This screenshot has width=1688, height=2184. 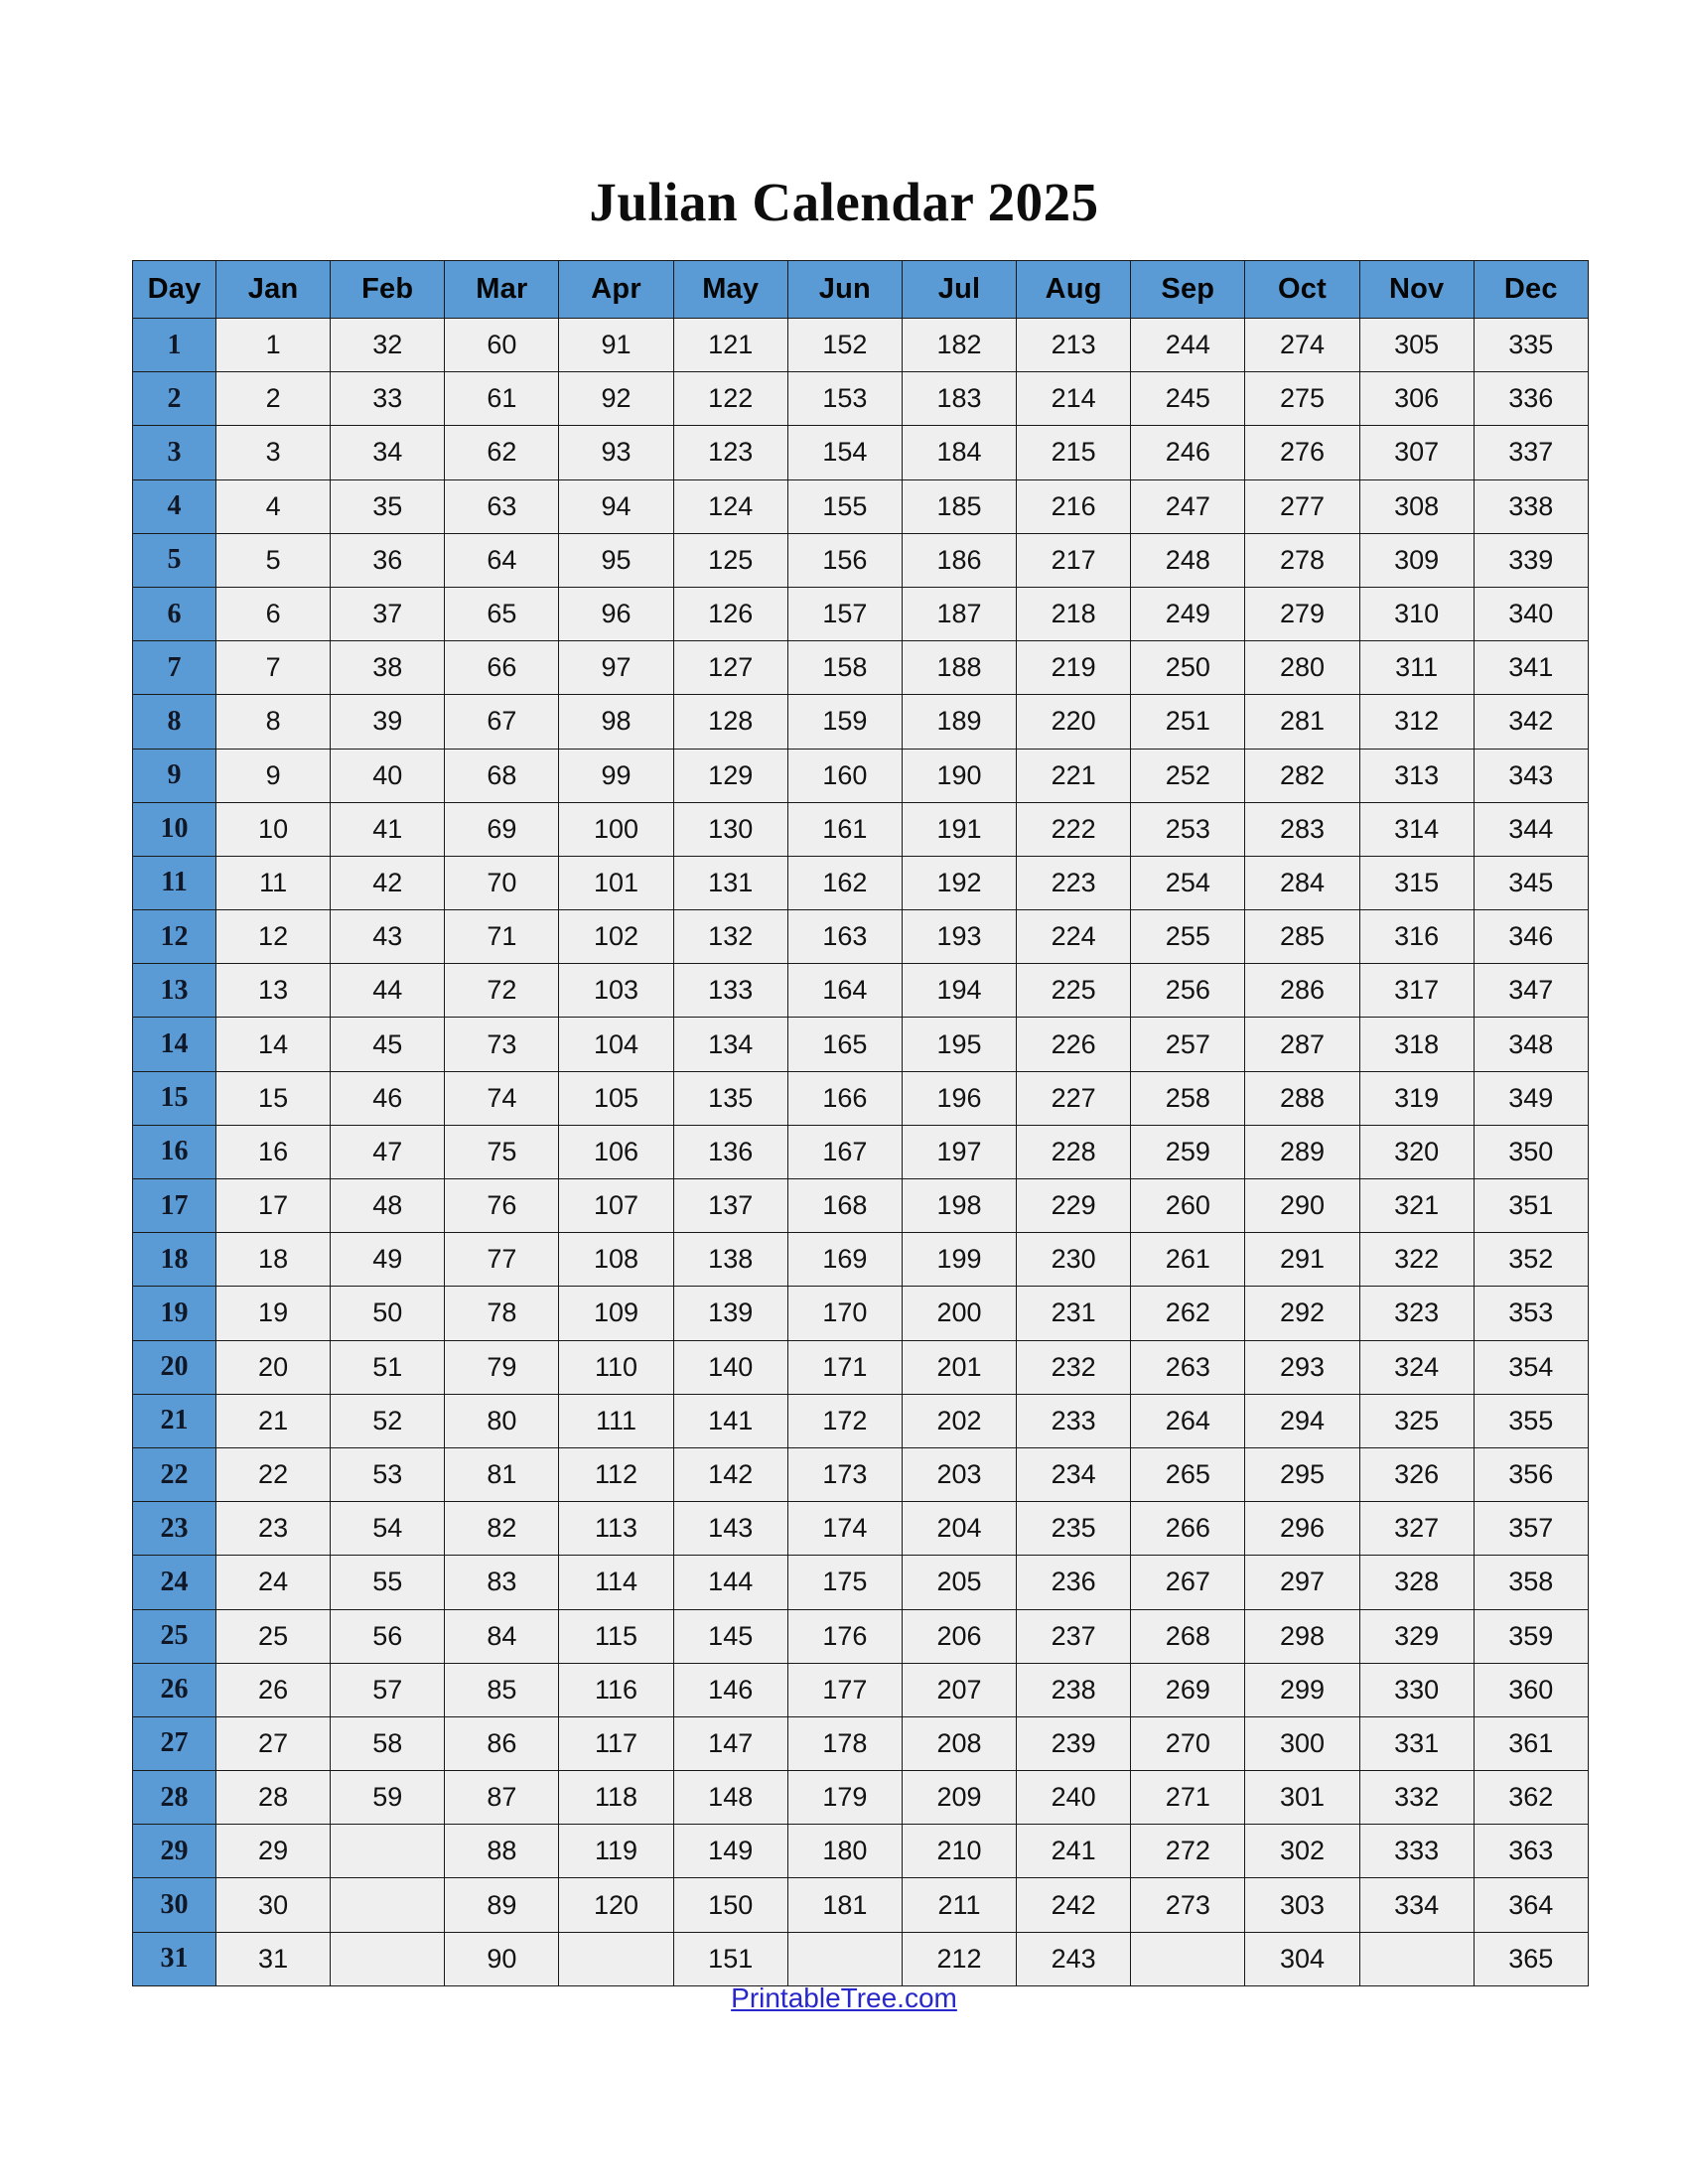 I want to click on julian-day-cell-apr: 116, so click(x=616, y=1689).